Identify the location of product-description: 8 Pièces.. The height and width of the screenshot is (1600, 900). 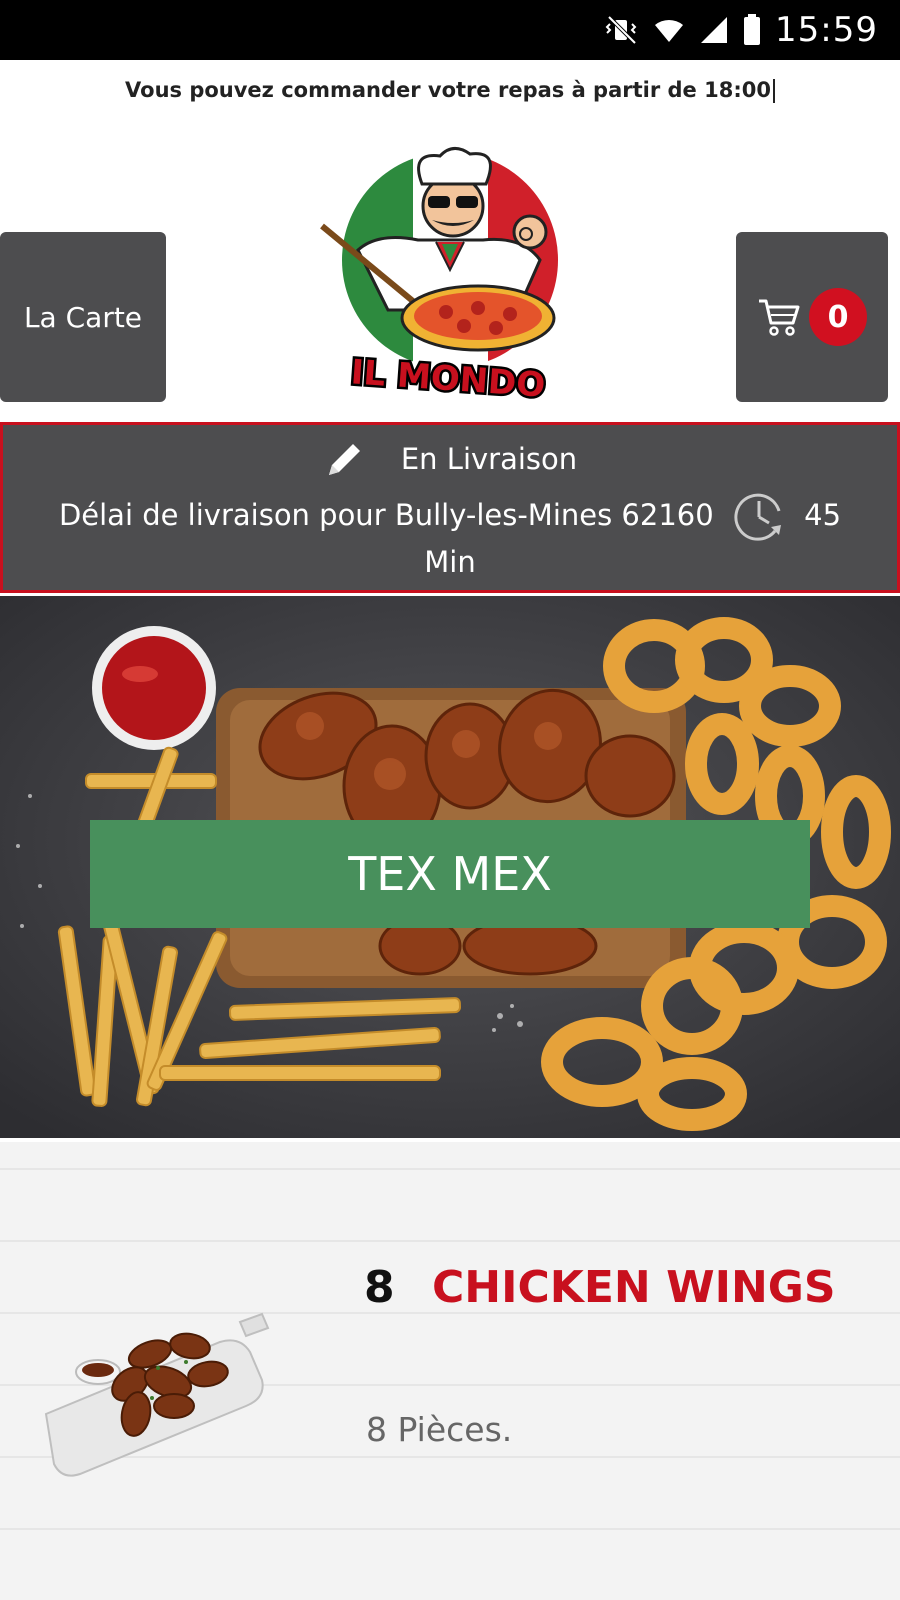
(439, 1429).